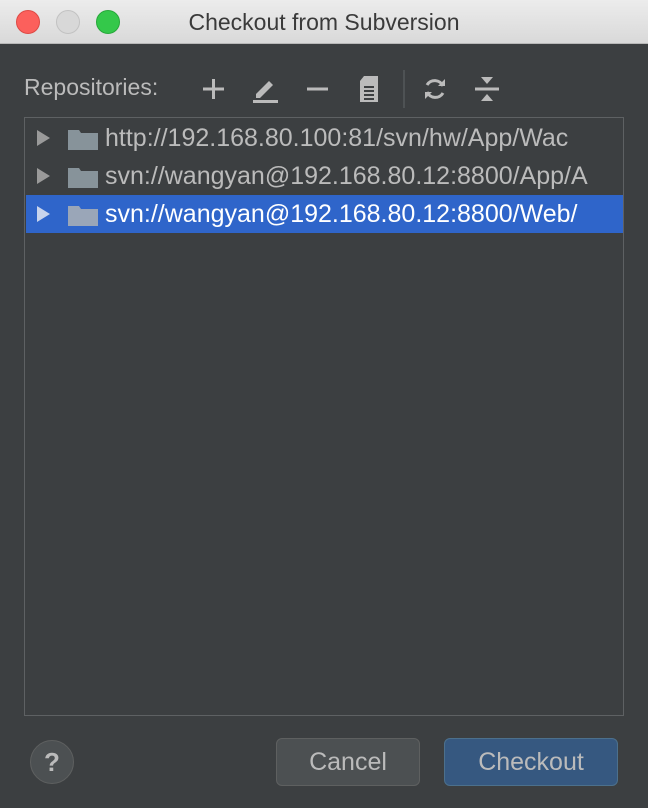 The height and width of the screenshot is (808, 648). I want to click on browse-changes-icon, so click(369, 89).